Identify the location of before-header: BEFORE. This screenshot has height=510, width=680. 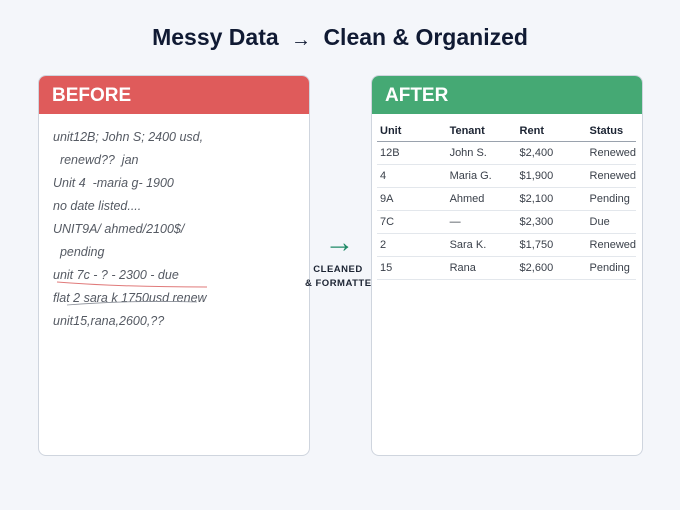
(174, 95).